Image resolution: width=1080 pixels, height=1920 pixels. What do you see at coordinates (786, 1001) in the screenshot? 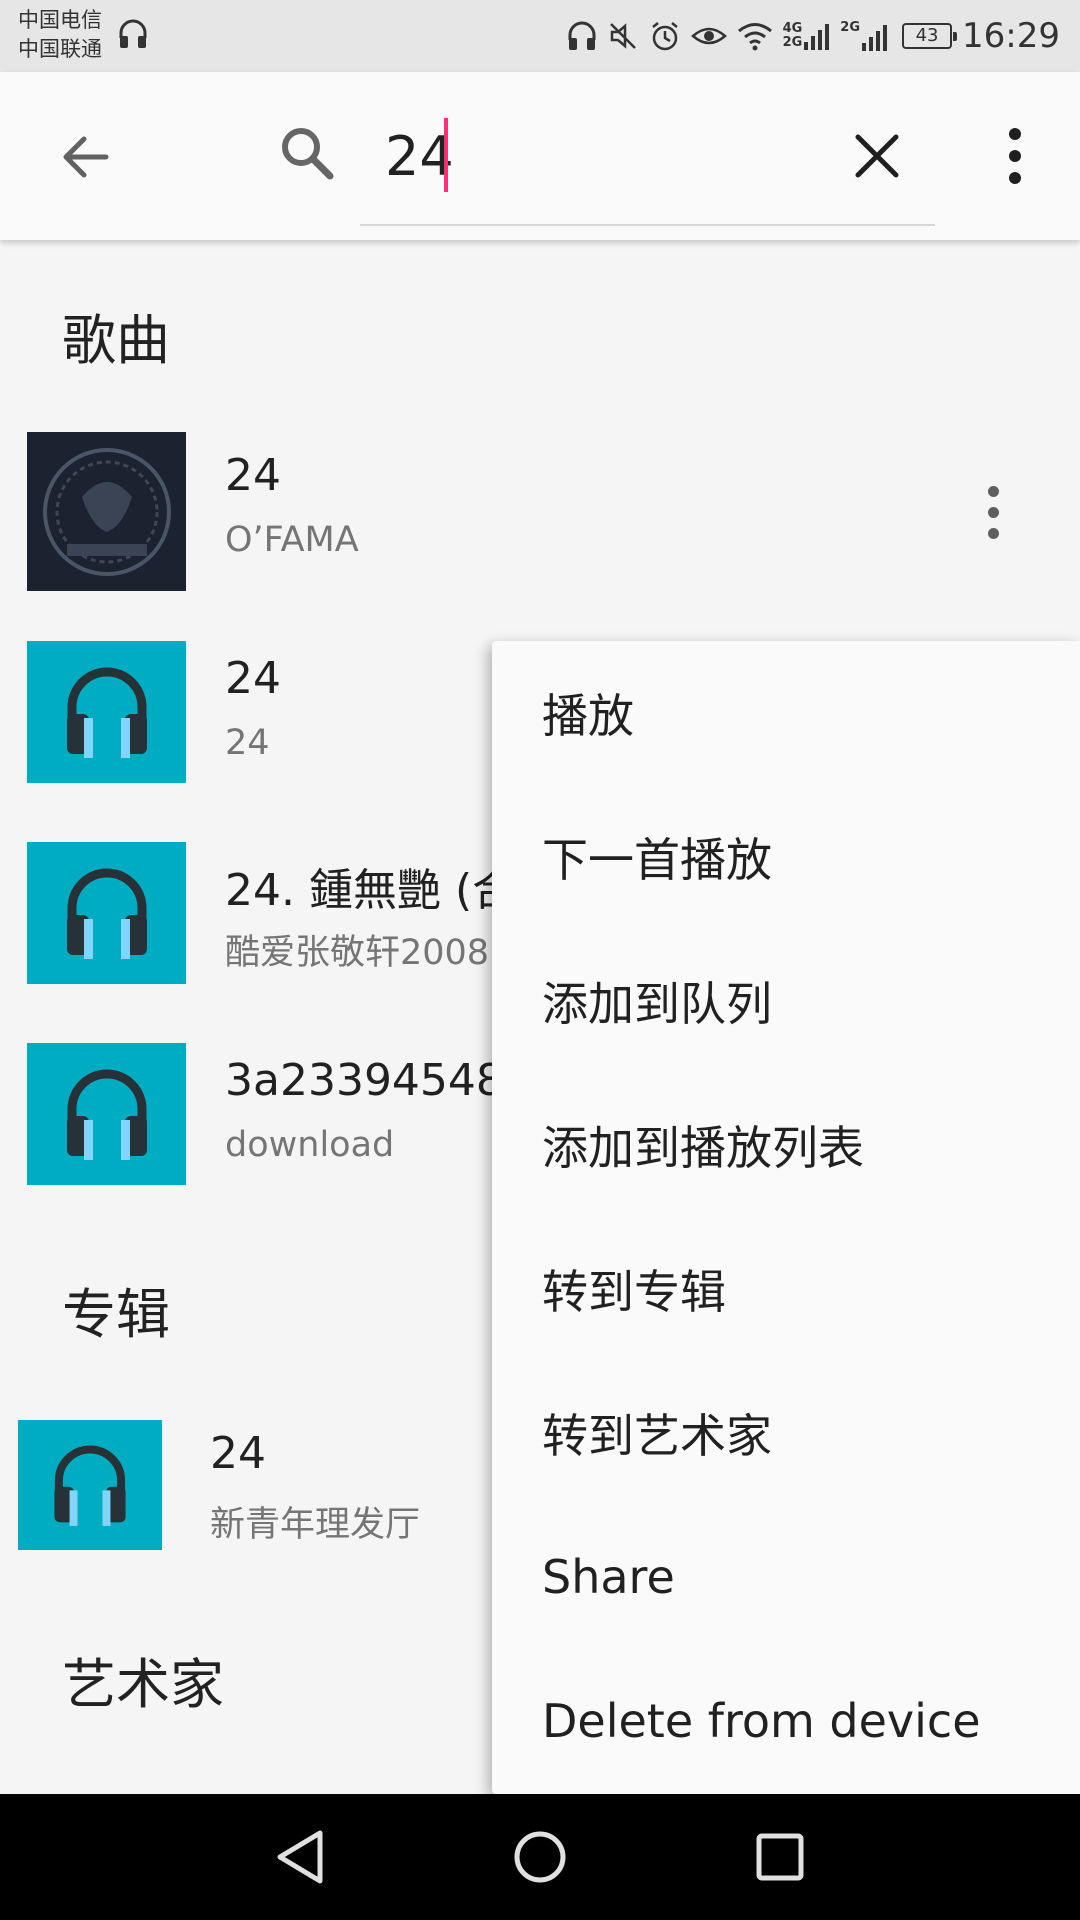
I see `menu-item-add-to-queue: 添加到队列` at bounding box center [786, 1001].